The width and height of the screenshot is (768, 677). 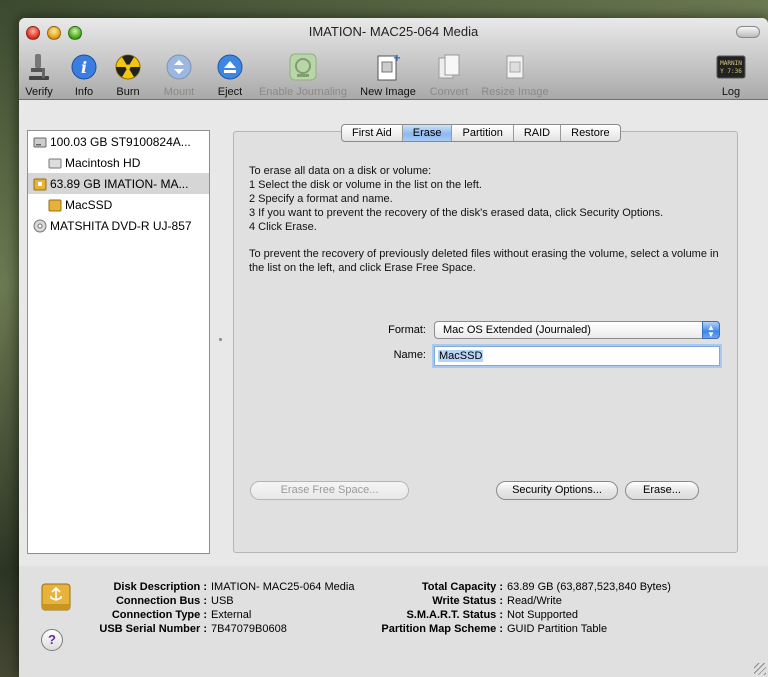 I want to click on sidebar-item-macintosh-hd: Macintosh HD, so click(x=118, y=162).